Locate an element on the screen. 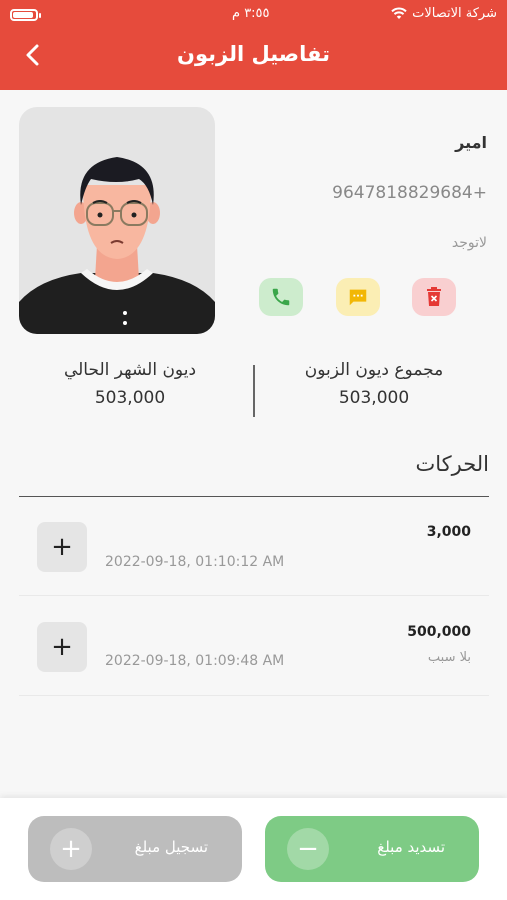  customer-phone: 9647818829684+ is located at coordinates (409, 193).